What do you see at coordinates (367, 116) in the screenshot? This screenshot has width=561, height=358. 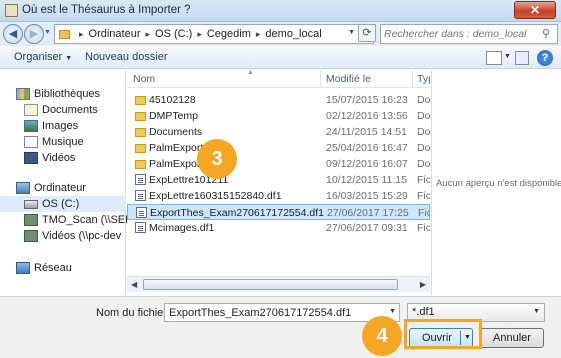 I see `file-date: 02/12/2016 13:56` at bounding box center [367, 116].